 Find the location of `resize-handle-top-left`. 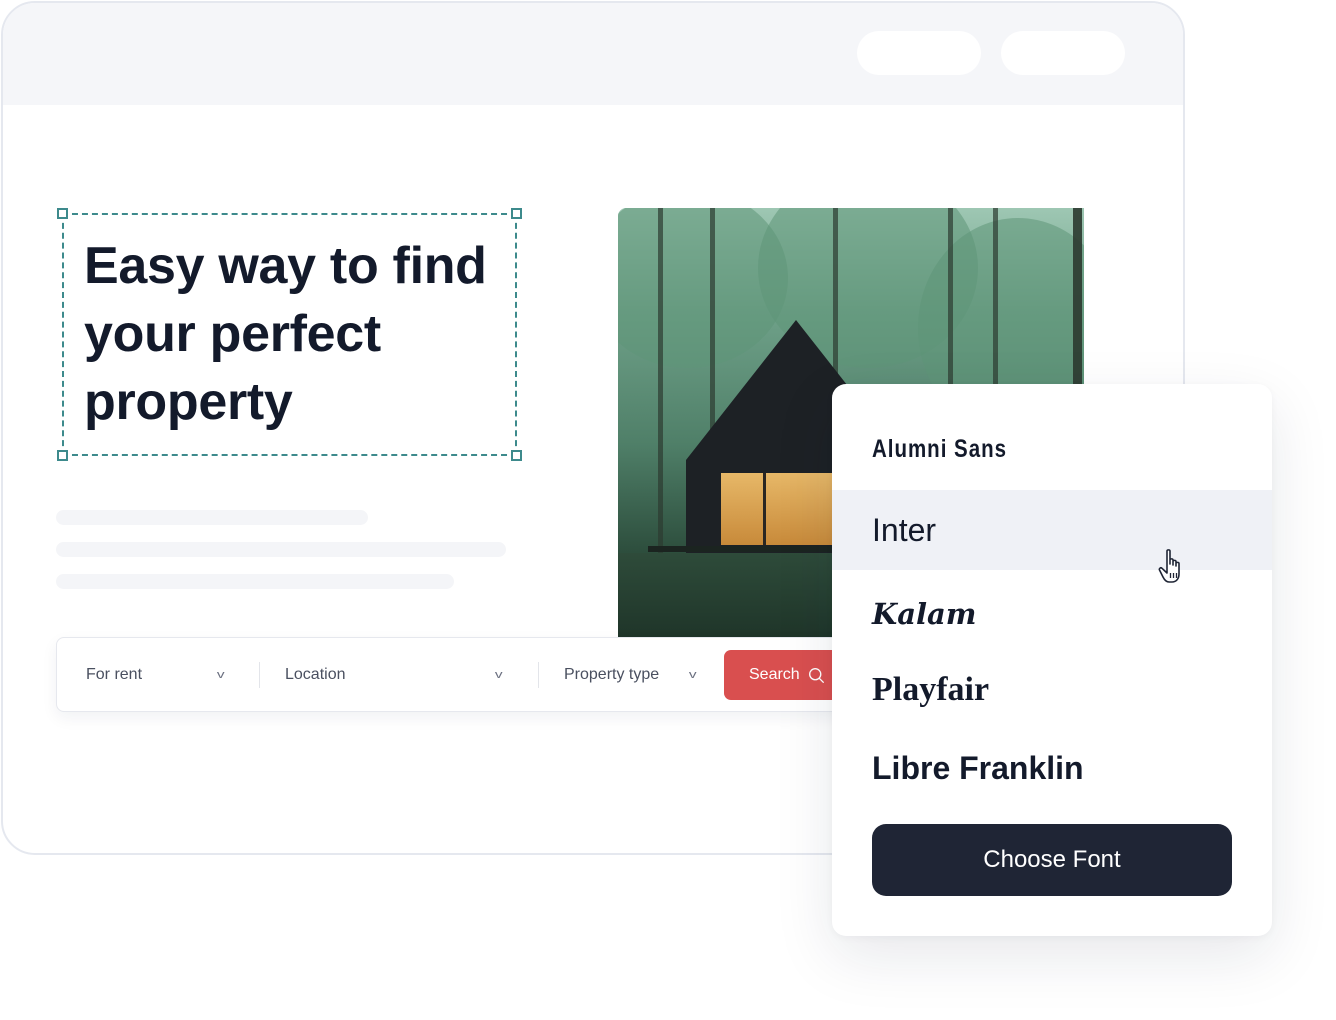

resize-handle-top-left is located at coordinates (62, 213).